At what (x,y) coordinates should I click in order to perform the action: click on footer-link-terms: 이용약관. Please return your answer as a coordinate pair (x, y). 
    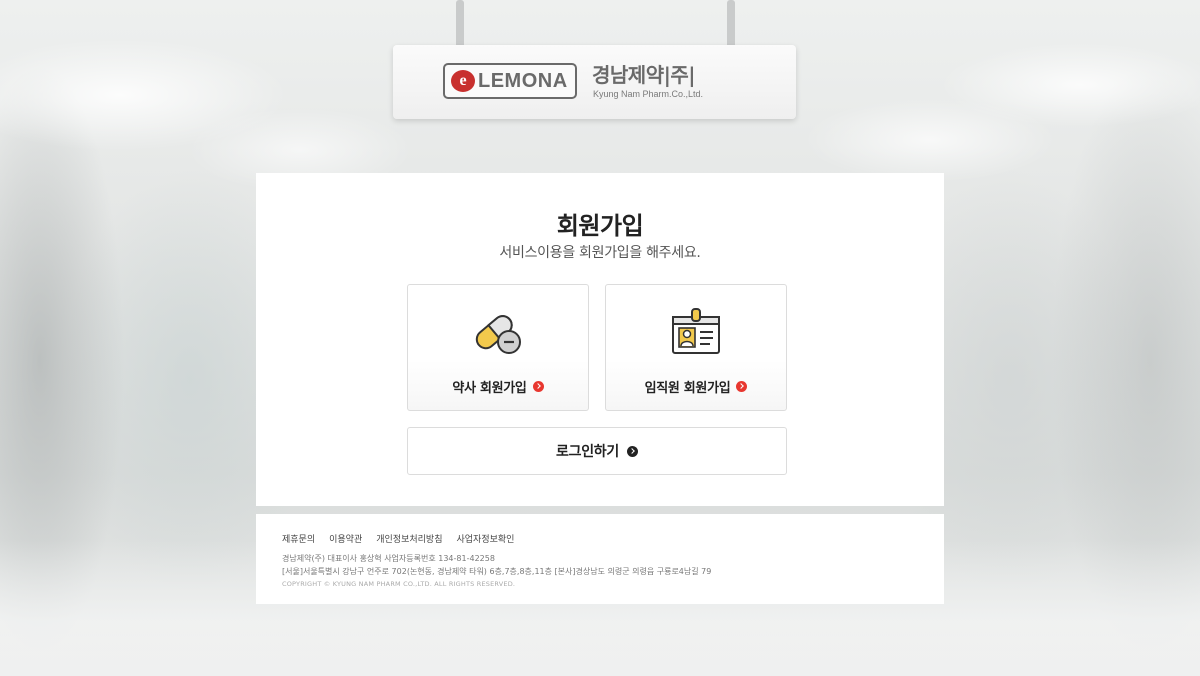
    Looking at the image, I should click on (345, 538).